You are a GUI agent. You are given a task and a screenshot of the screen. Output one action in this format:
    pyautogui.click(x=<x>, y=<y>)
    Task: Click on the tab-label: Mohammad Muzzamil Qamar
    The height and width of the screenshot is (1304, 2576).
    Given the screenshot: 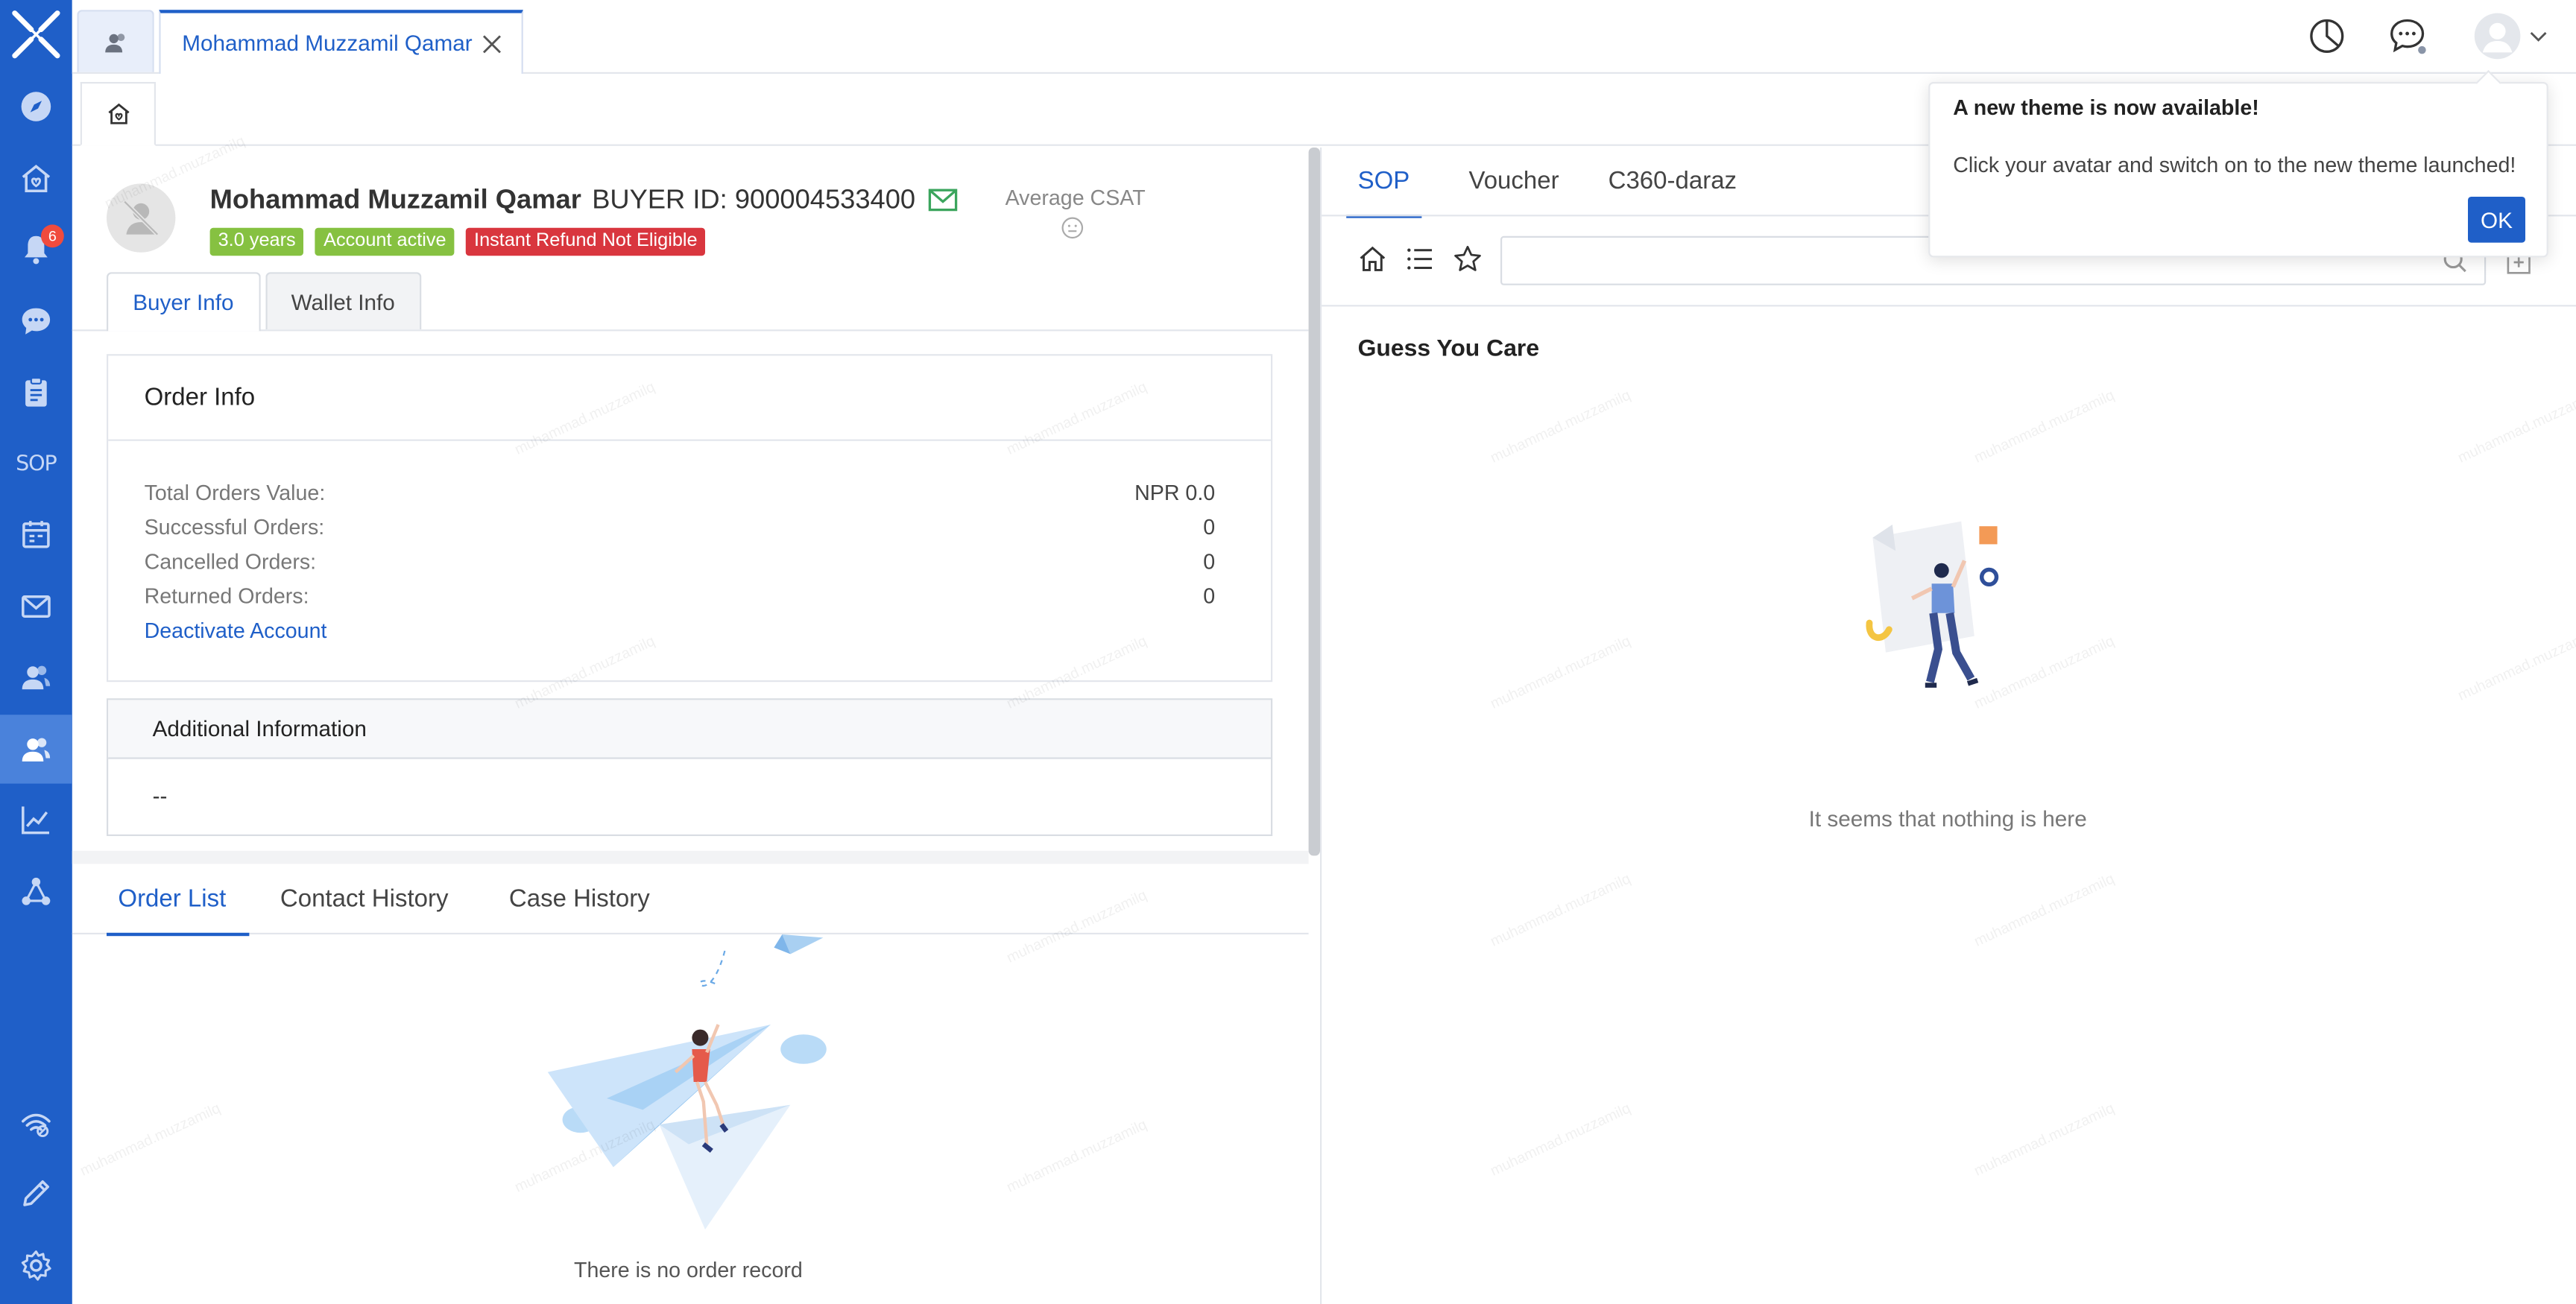 What is the action you would take?
    pyautogui.click(x=327, y=43)
    